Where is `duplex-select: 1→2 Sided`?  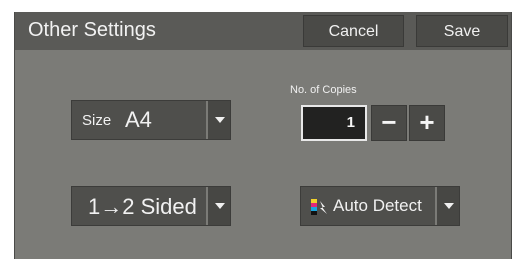
duplex-select: 1→2 Sided is located at coordinates (151, 206).